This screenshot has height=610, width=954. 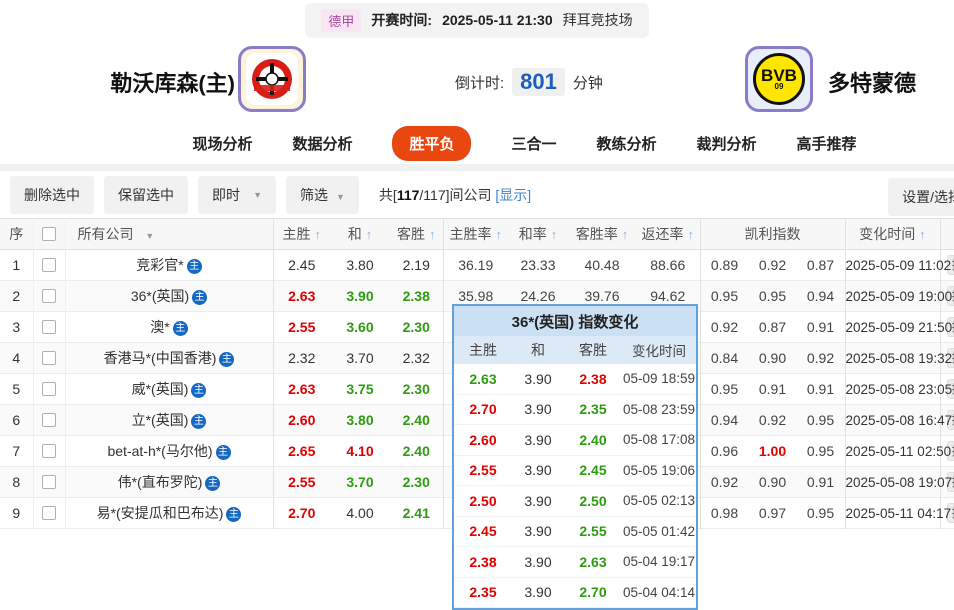 I want to click on header-draw-rate: 和率 ↑, so click(x=538, y=234).